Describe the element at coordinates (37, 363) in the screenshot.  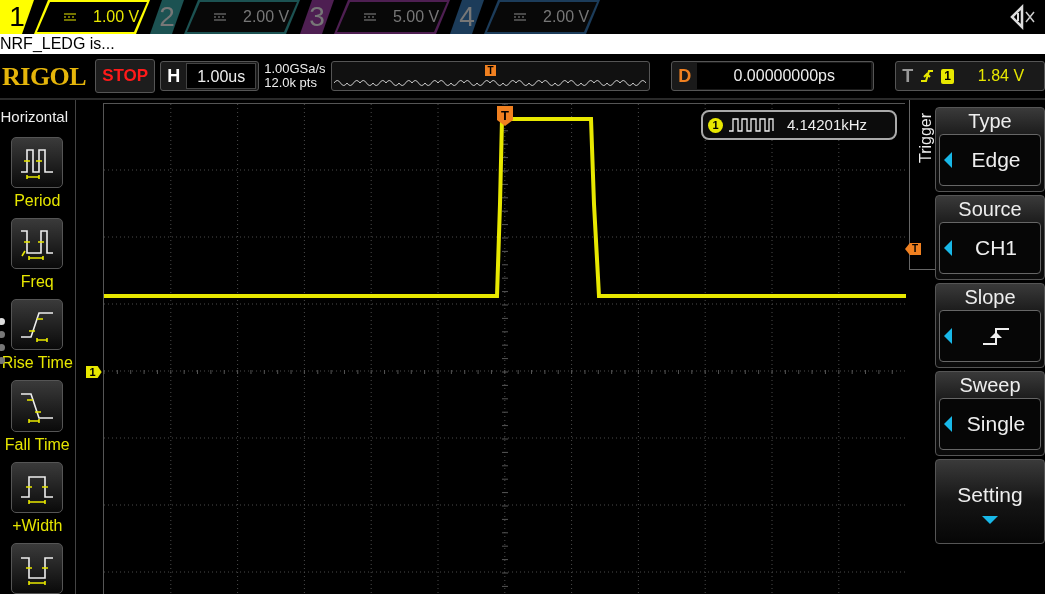
I see `measure-label: Rise Time` at that location.